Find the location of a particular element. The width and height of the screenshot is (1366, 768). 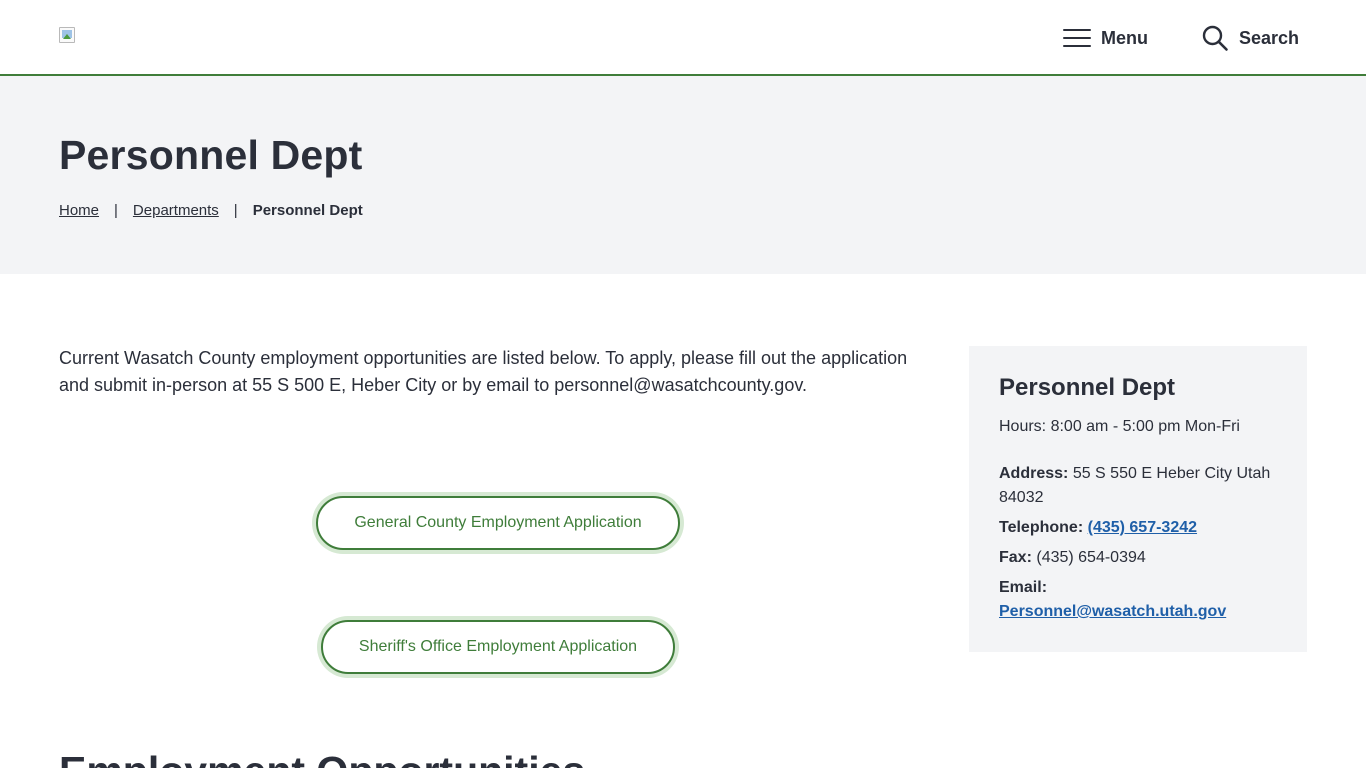

fax-row: Fax: (435) 654-0394 is located at coordinates (1138, 558).